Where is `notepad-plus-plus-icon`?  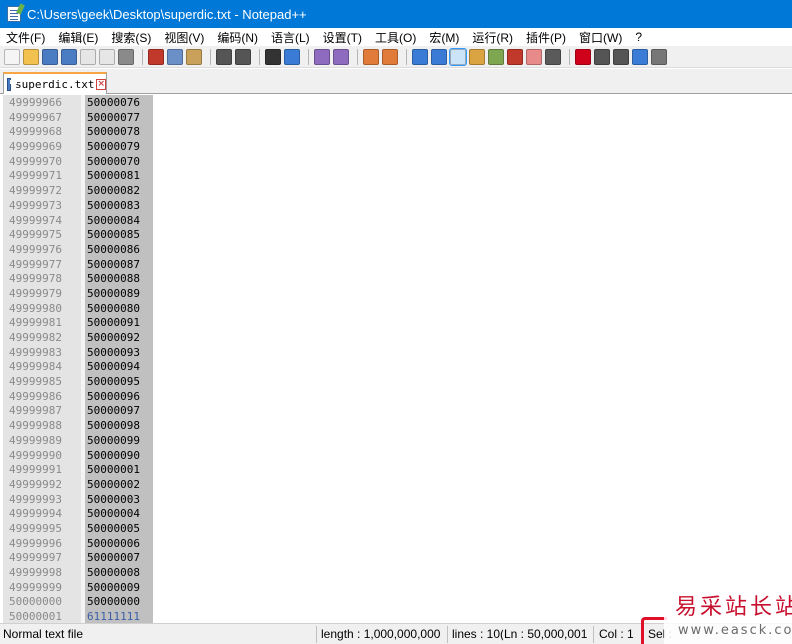 notepad-plus-plus-icon is located at coordinates (14, 14).